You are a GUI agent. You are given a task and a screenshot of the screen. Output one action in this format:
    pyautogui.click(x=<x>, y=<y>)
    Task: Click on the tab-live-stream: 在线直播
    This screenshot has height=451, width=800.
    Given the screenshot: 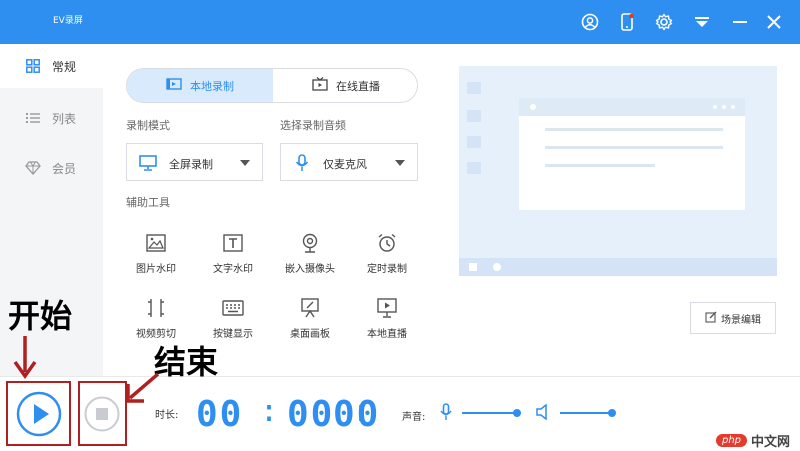 What is the action you would take?
    pyautogui.click(x=345, y=85)
    